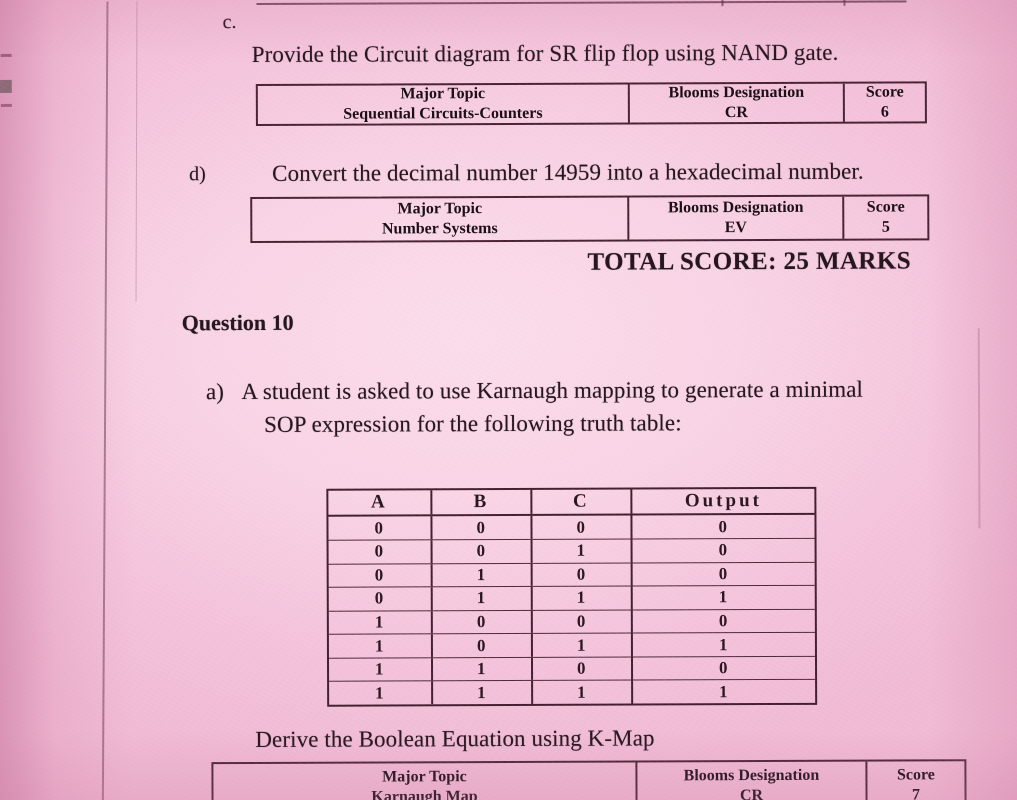 This screenshot has width=1017, height=800. Describe the element at coordinates (237, 322) in the screenshot. I see `question-10-heading: Question 10` at that location.